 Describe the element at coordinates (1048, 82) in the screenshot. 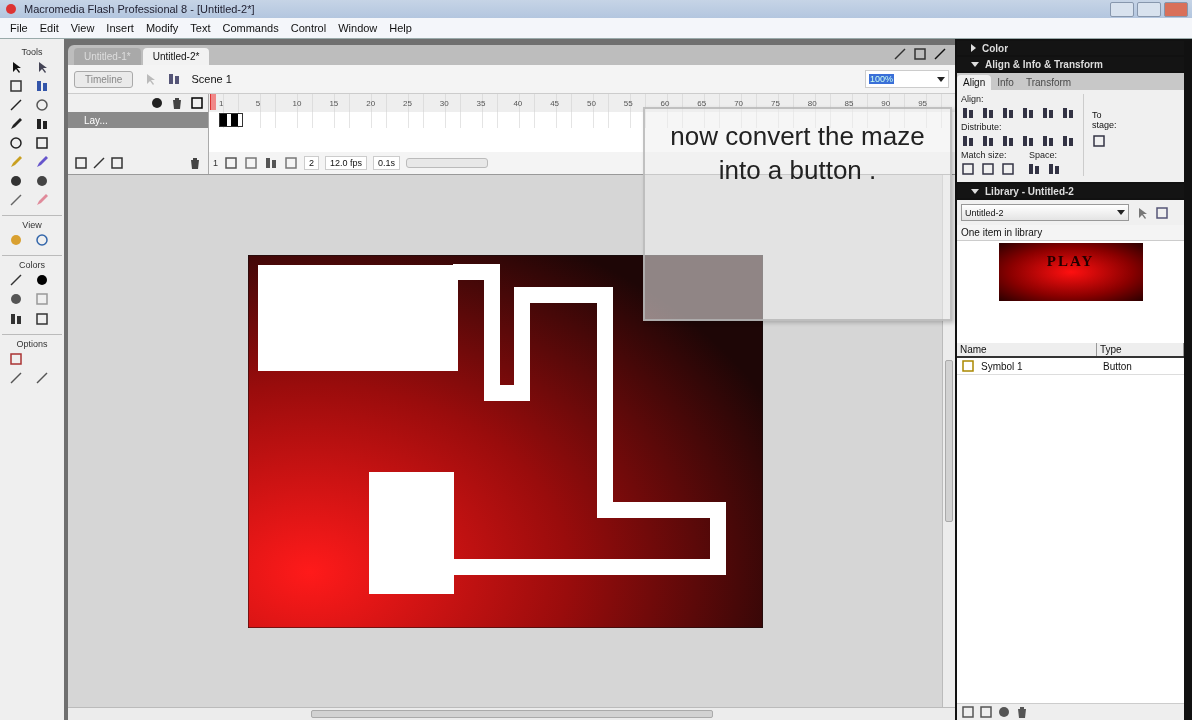

I see `panel-tab: Transform` at that location.